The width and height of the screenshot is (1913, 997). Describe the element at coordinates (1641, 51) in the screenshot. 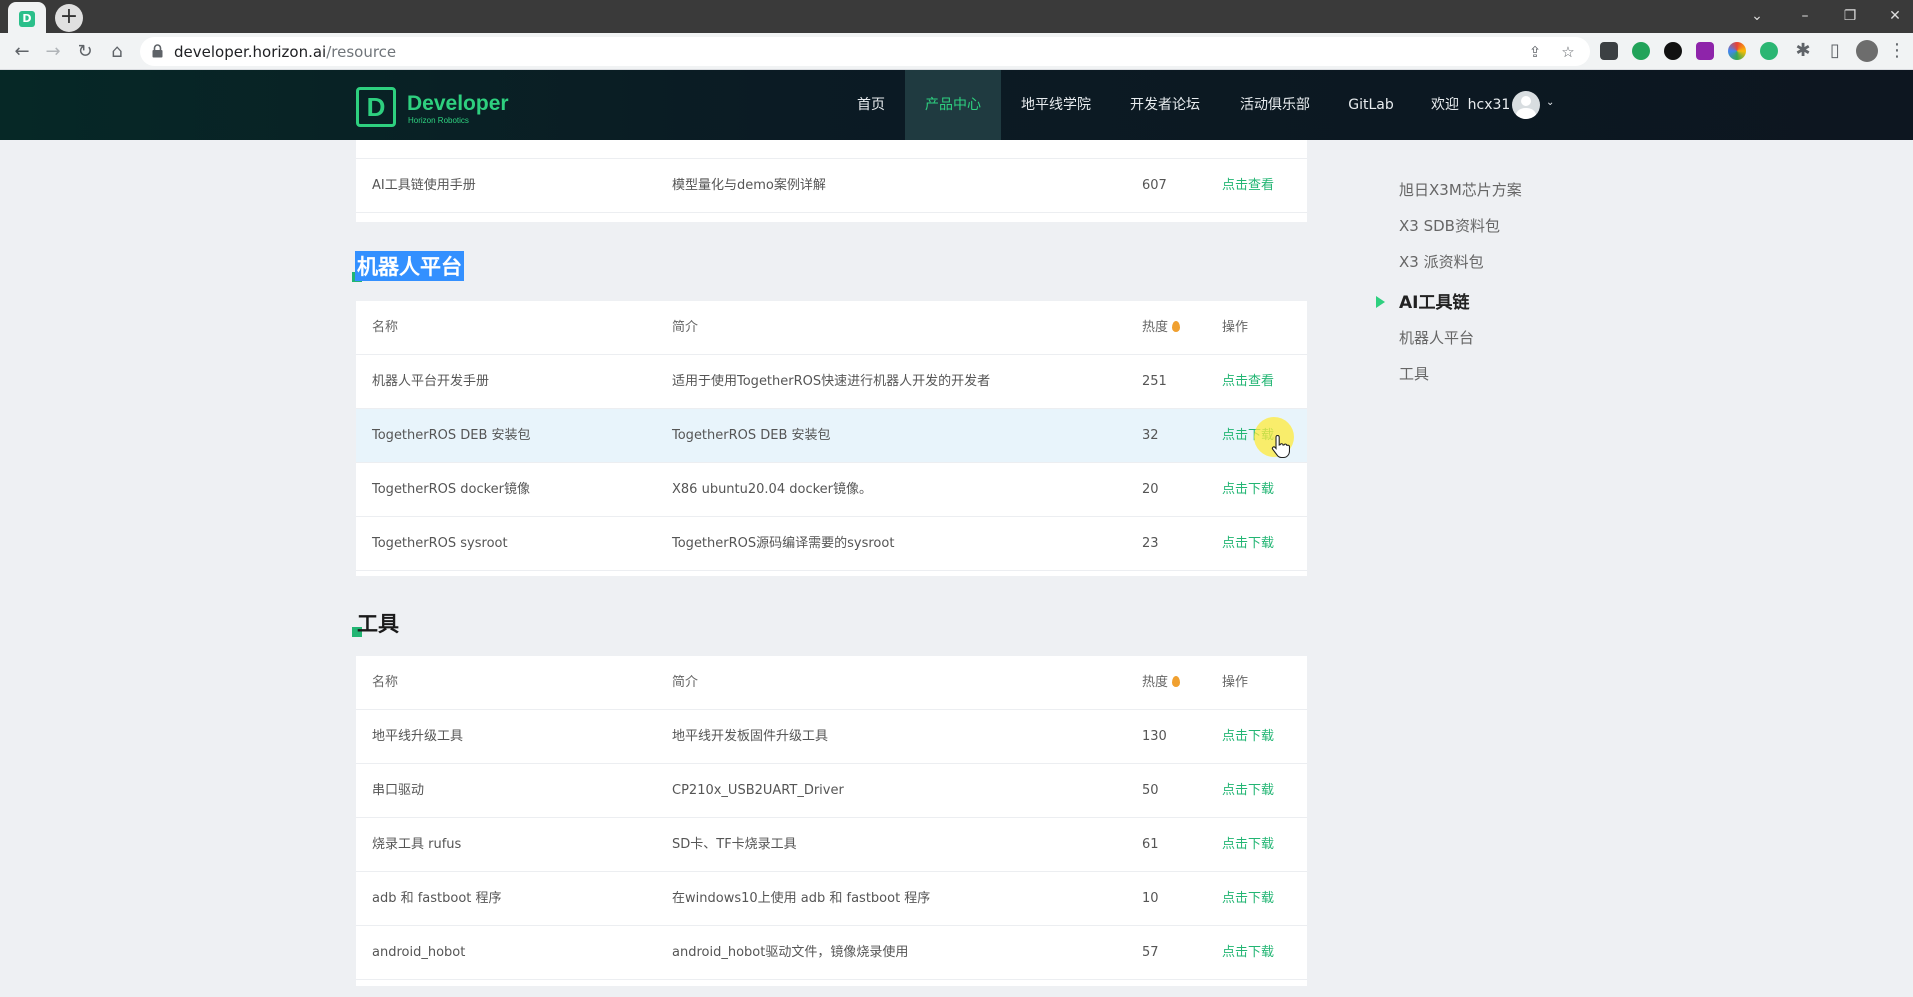

I see `evernote-extension-icon` at that location.